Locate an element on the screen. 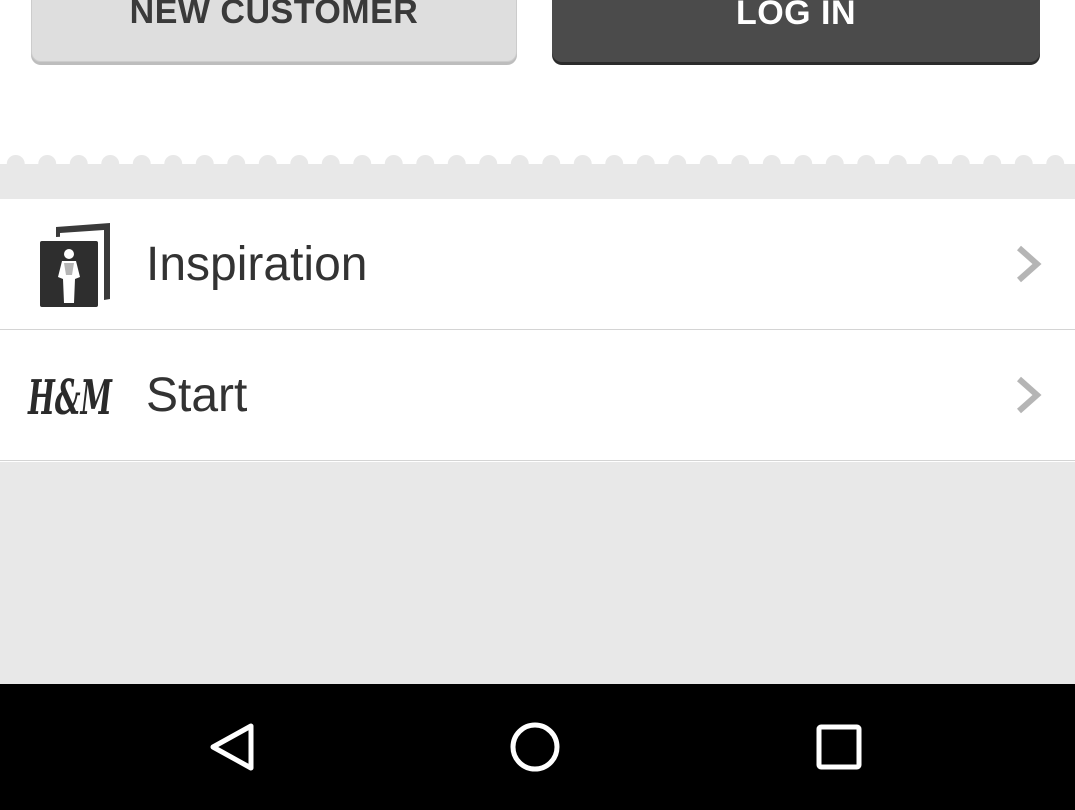 Image resolution: width=1075 pixels, height=810 pixels. svg-text: H&M is located at coordinates (70, 398).